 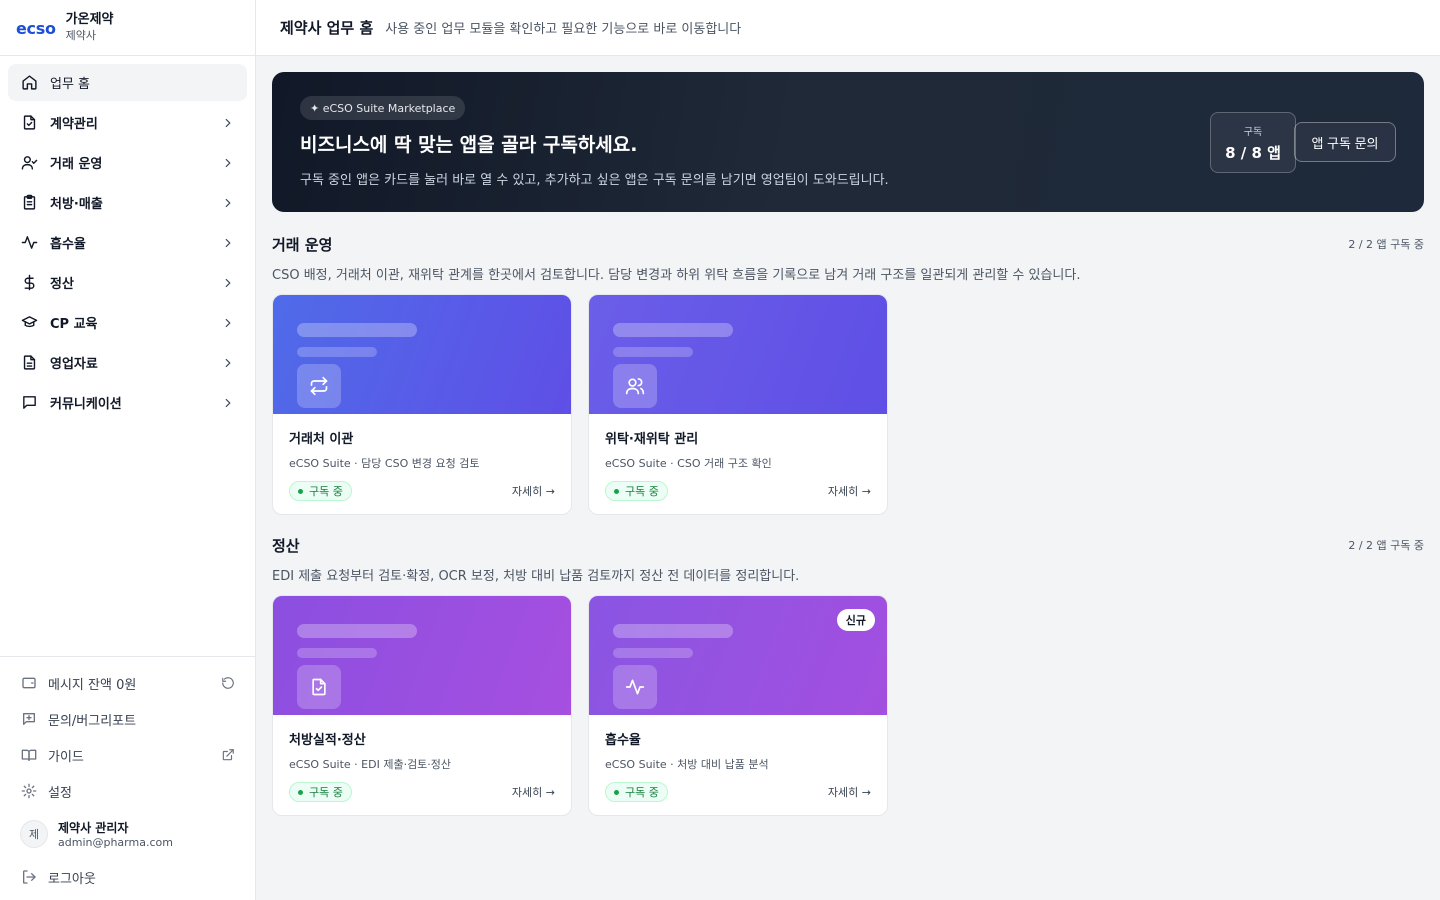 What do you see at coordinates (62, 284) in the screenshot?
I see `sidebar-item-label: 정산` at bounding box center [62, 284].